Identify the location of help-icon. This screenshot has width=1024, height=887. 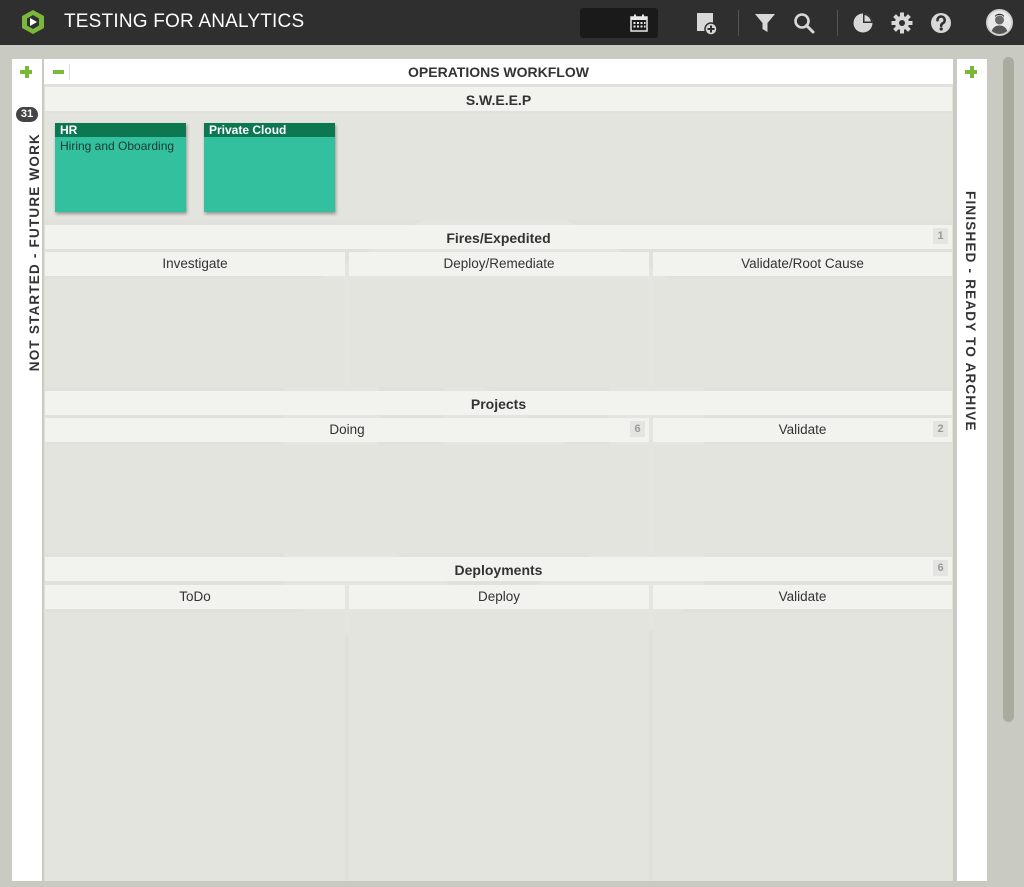
(941, 23).